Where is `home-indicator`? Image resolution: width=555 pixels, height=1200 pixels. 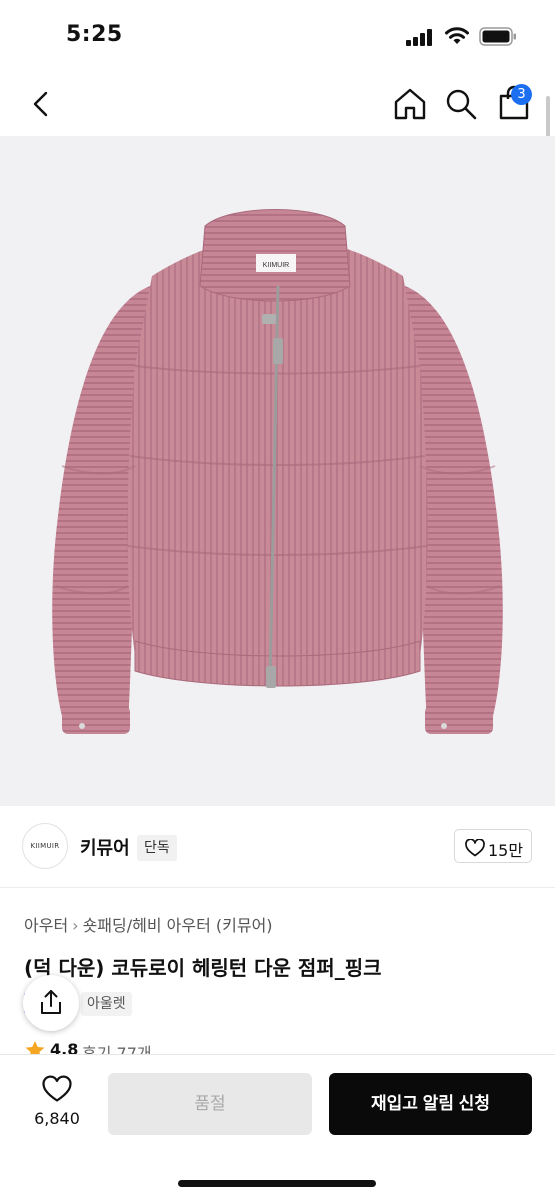 home-indicator is located at coordinates (277, 1183).